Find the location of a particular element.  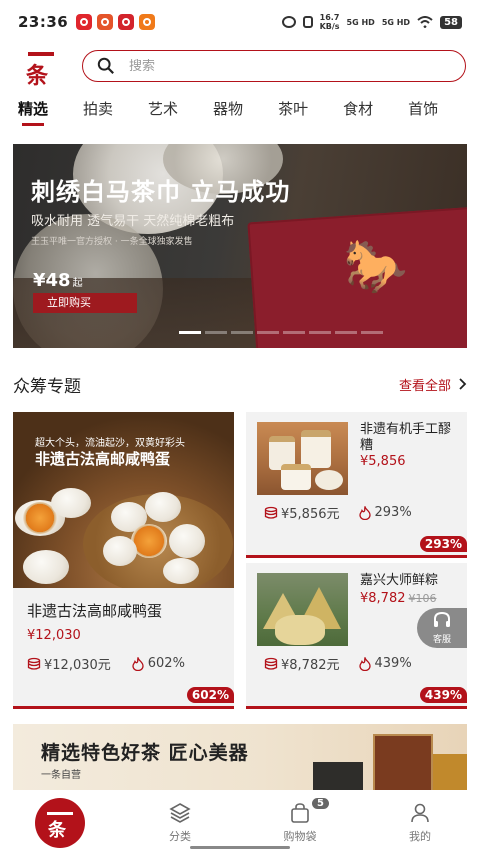

system-icons: 16.7 KB/s 5G HD 5G HD 58 is located at coordinates (371, 22).